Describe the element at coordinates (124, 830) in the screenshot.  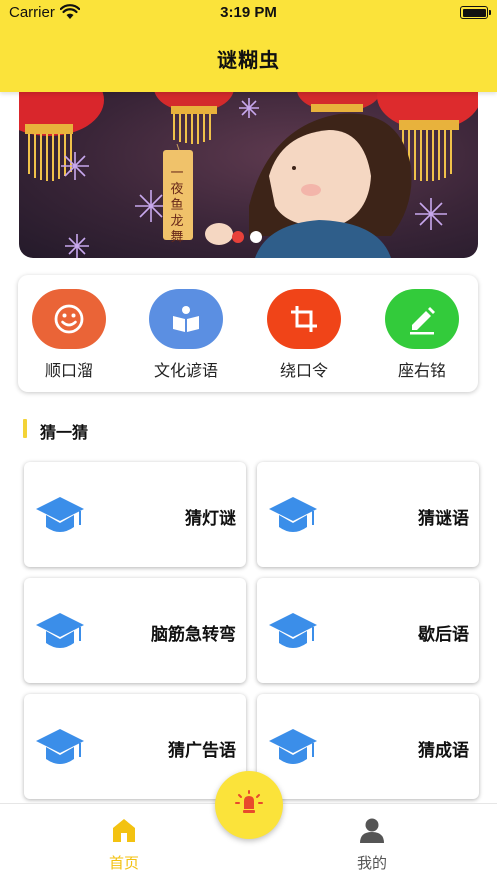
I see `home-icon` at that location.